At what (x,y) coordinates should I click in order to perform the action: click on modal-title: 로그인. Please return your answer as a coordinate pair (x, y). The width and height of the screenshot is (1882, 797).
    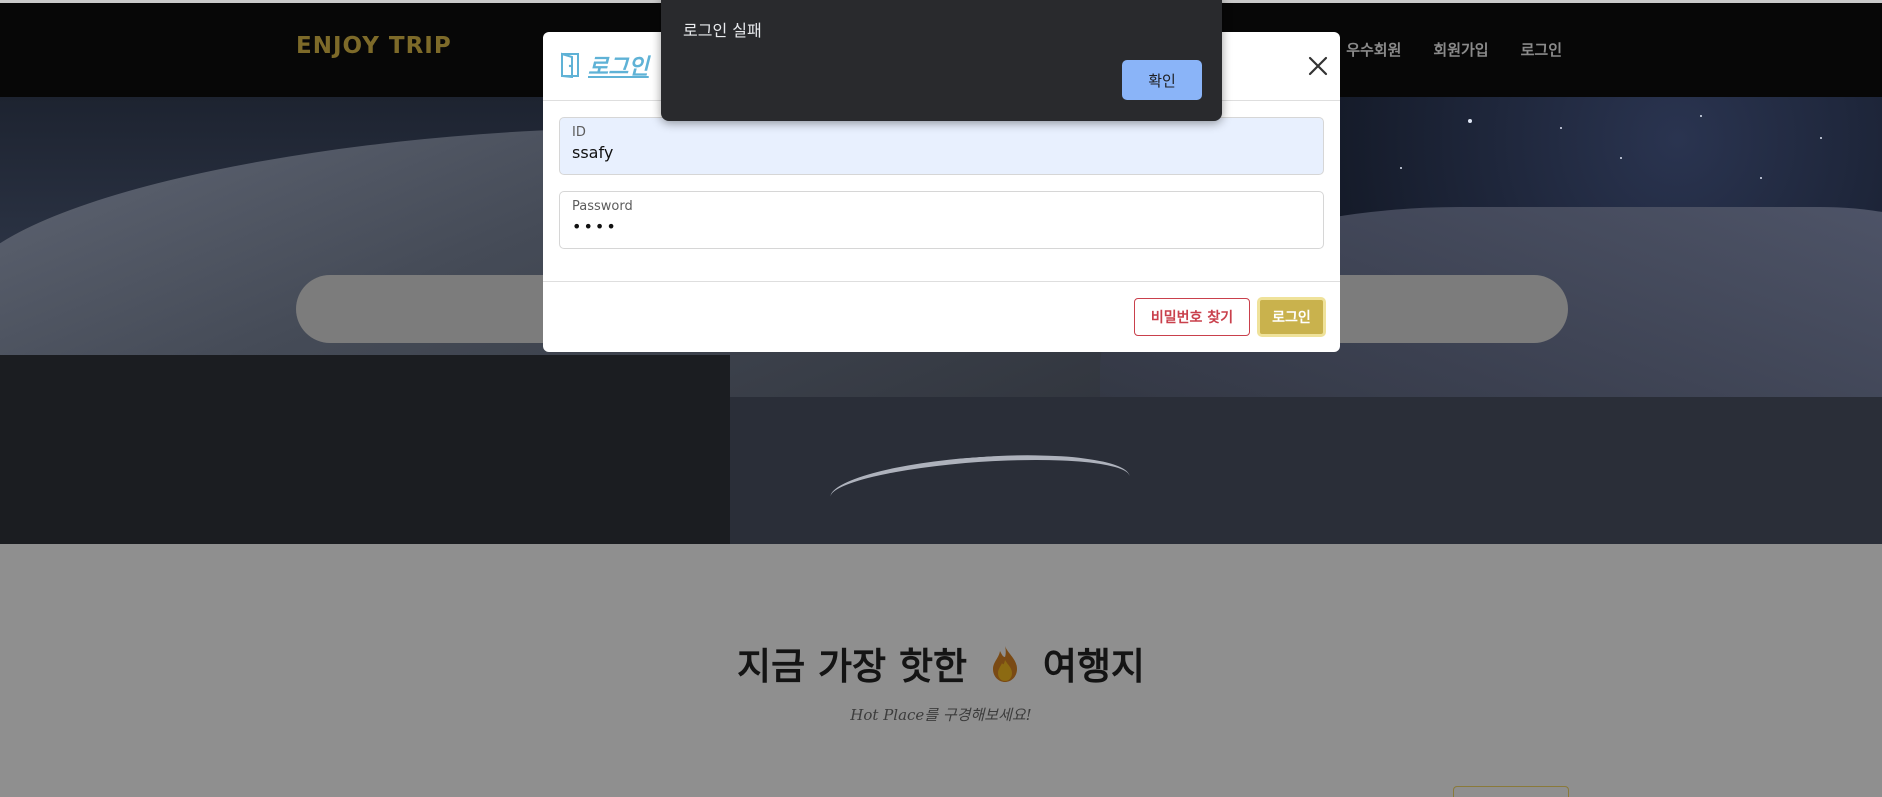
    Looking at the image, I should click on (604, 65).